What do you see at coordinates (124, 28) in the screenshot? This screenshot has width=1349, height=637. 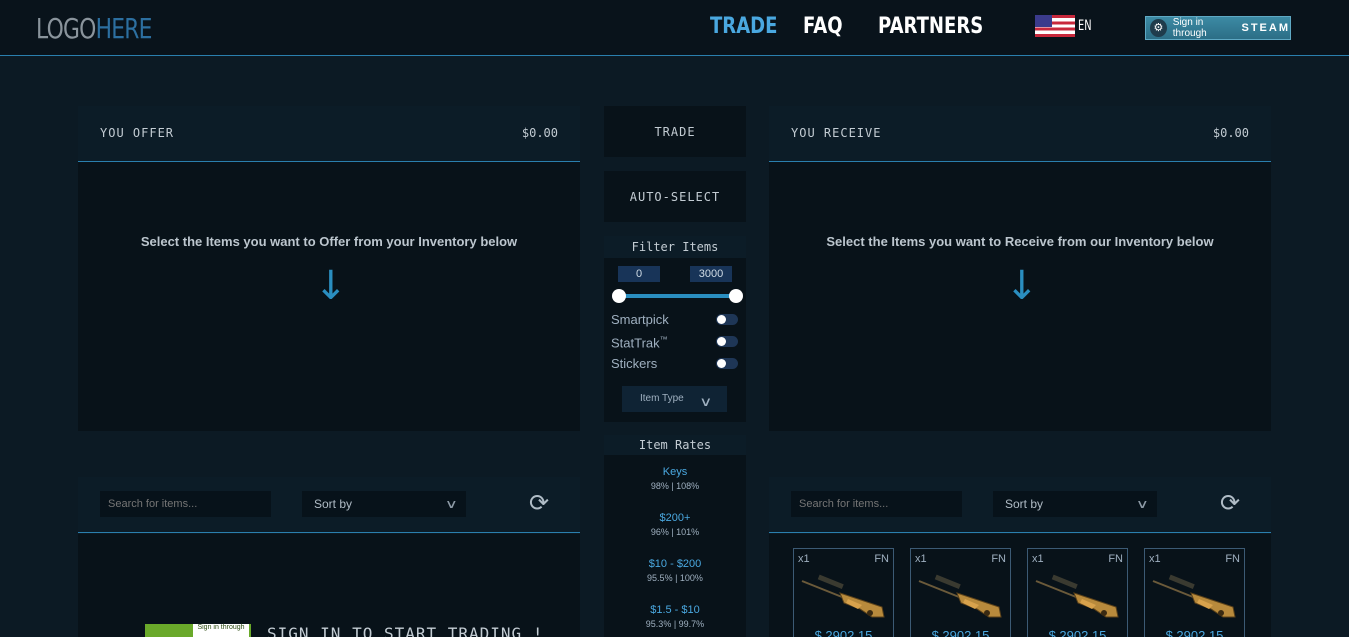 I see `logo-part-2: HERE` at bounding box center [124, 28].